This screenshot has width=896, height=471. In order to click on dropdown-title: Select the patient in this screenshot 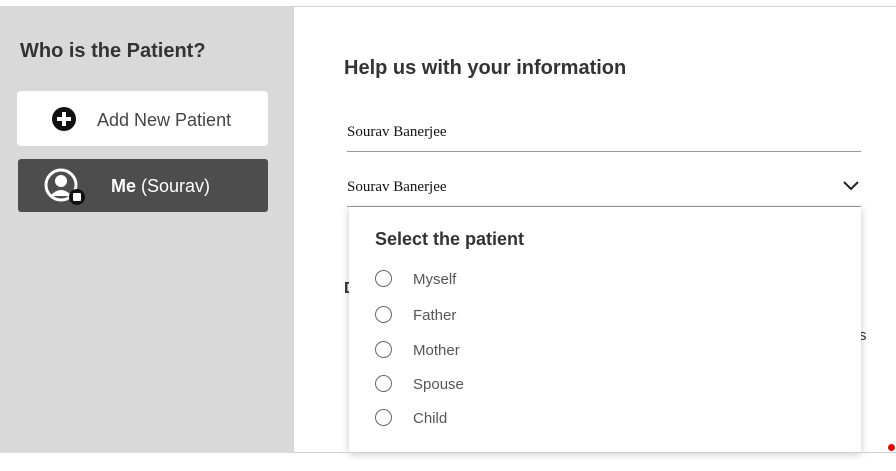, I will do `click(450, 239)`.